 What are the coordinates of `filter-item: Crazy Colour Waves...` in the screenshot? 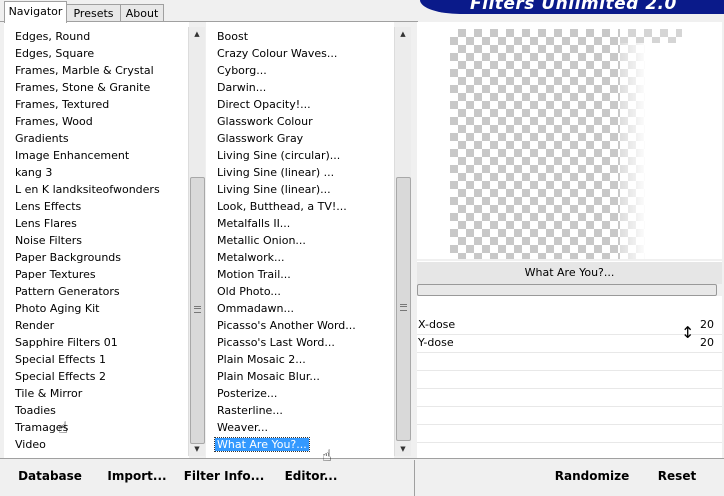 It's located at (277, 53).